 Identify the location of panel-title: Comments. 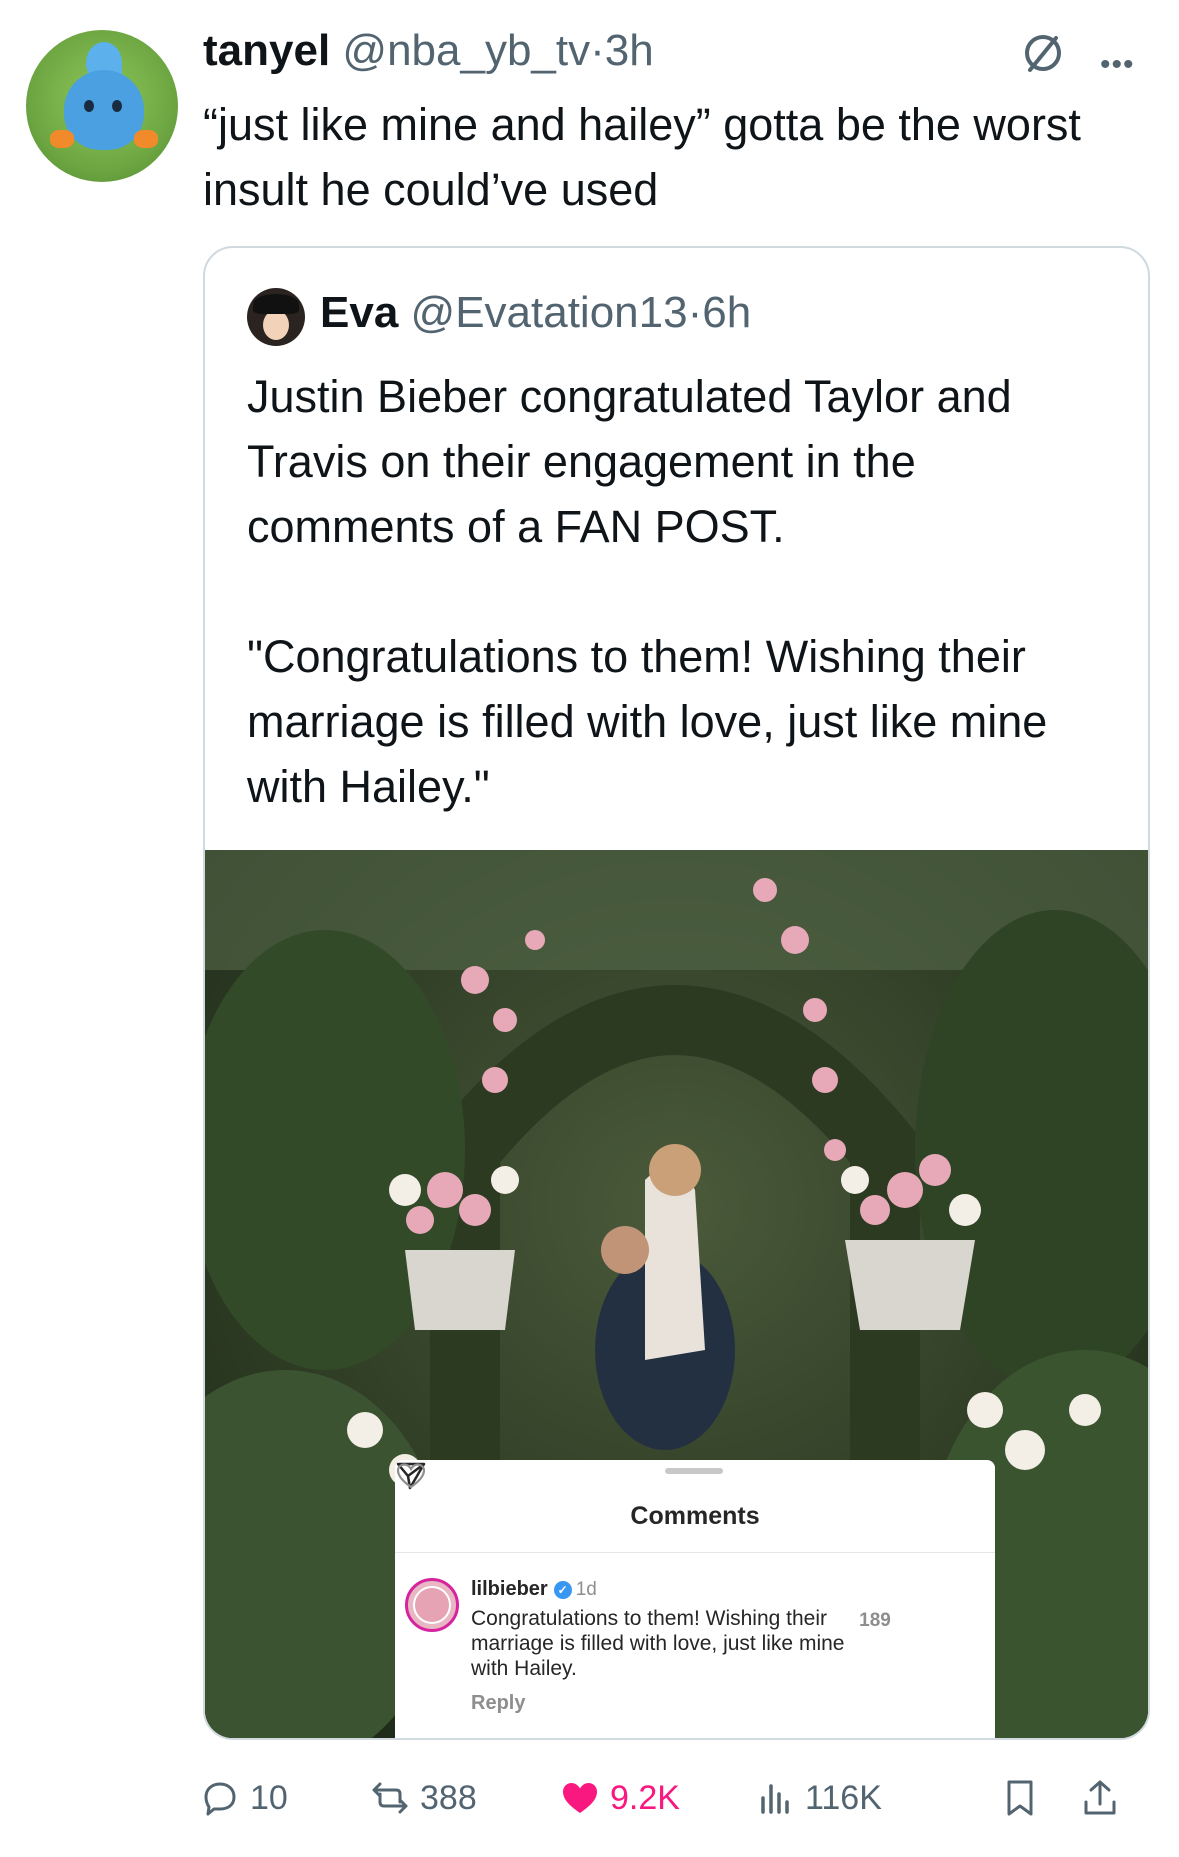
(695, 1516).